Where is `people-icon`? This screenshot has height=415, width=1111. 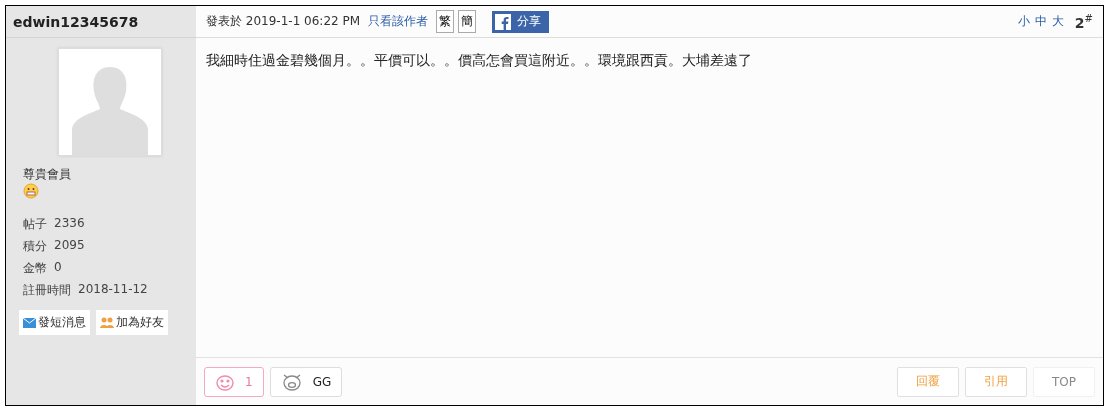
people-icon is located at coordinates (107, 322).